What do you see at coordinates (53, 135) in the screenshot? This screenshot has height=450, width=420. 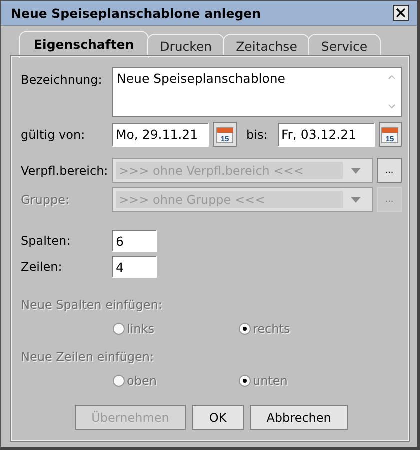 I see `field-label: gültig von:` at bounding box center [53, 135].